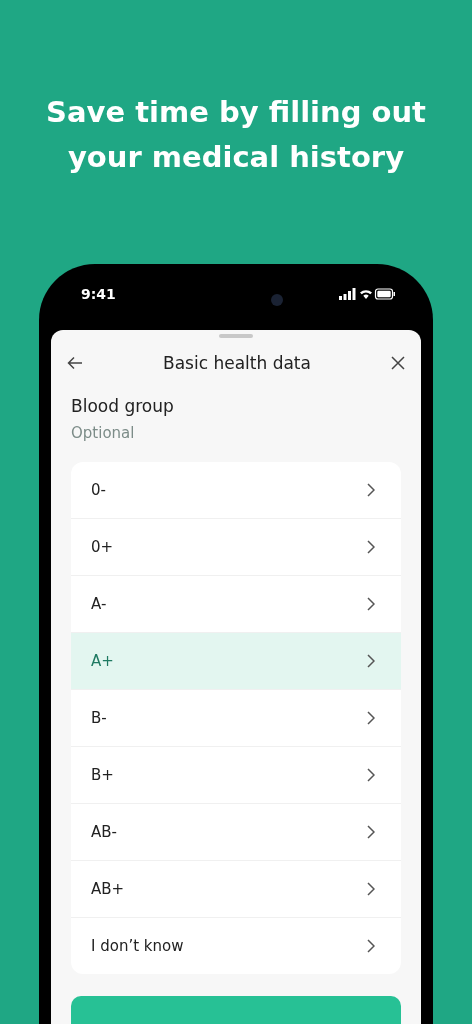 This screenshot has height=1024, width=472. I want to click on option-row: A+, so click(236, 660).